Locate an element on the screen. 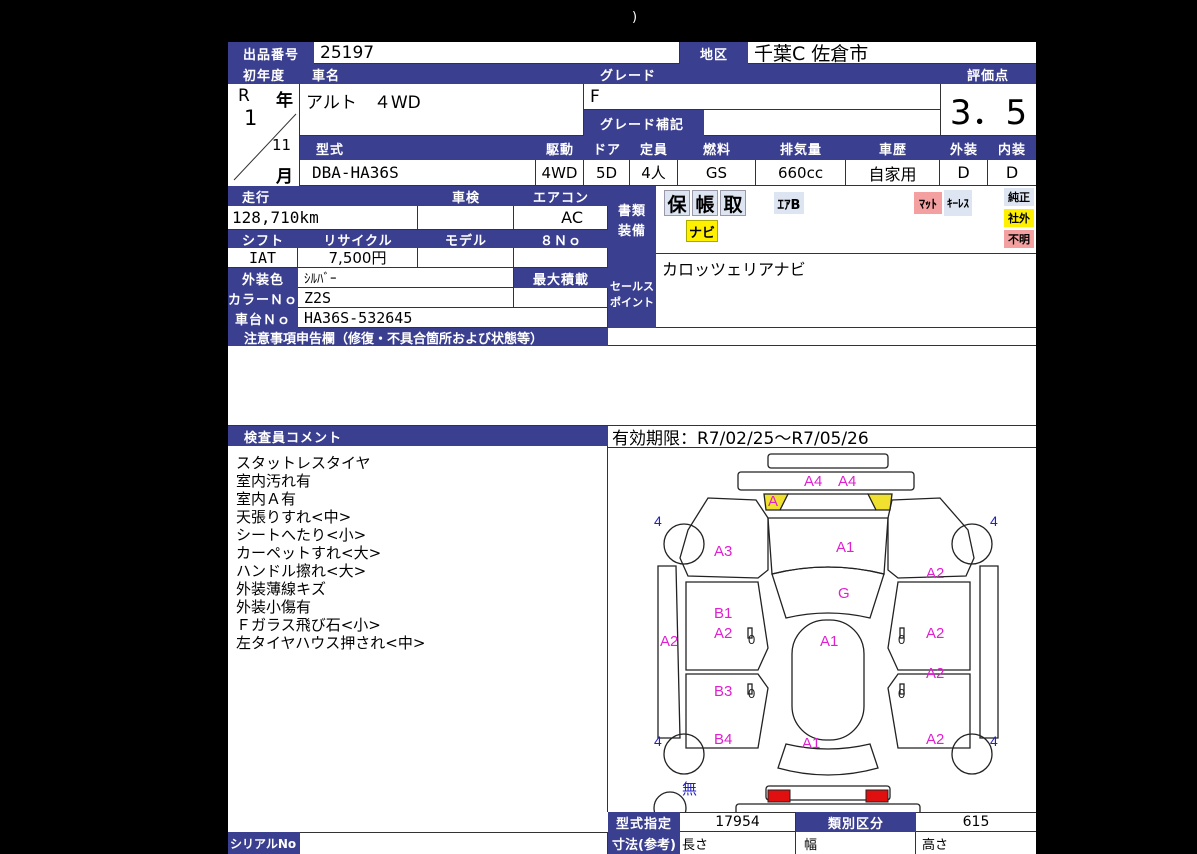  score-value: 3．5 is located at coordinates (988, 110).